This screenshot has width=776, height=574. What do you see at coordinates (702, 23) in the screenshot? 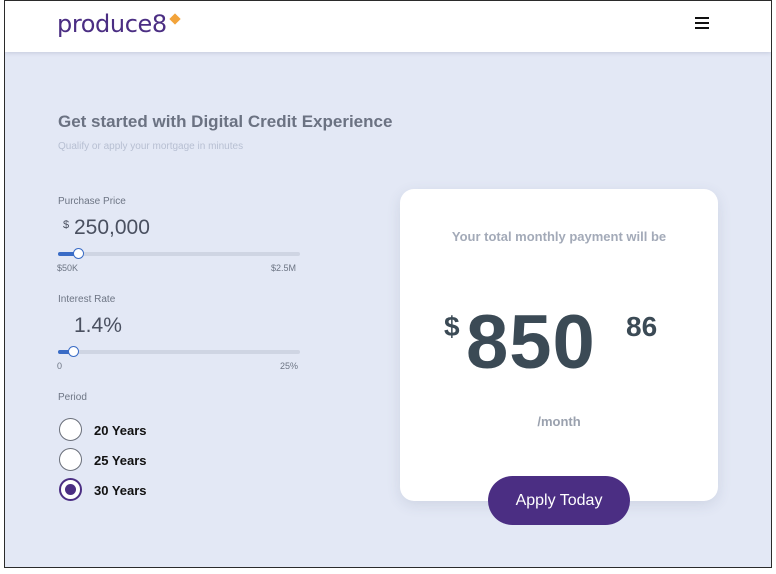
I see `hamburger-menu-icon` at bounding box center [702, 23].